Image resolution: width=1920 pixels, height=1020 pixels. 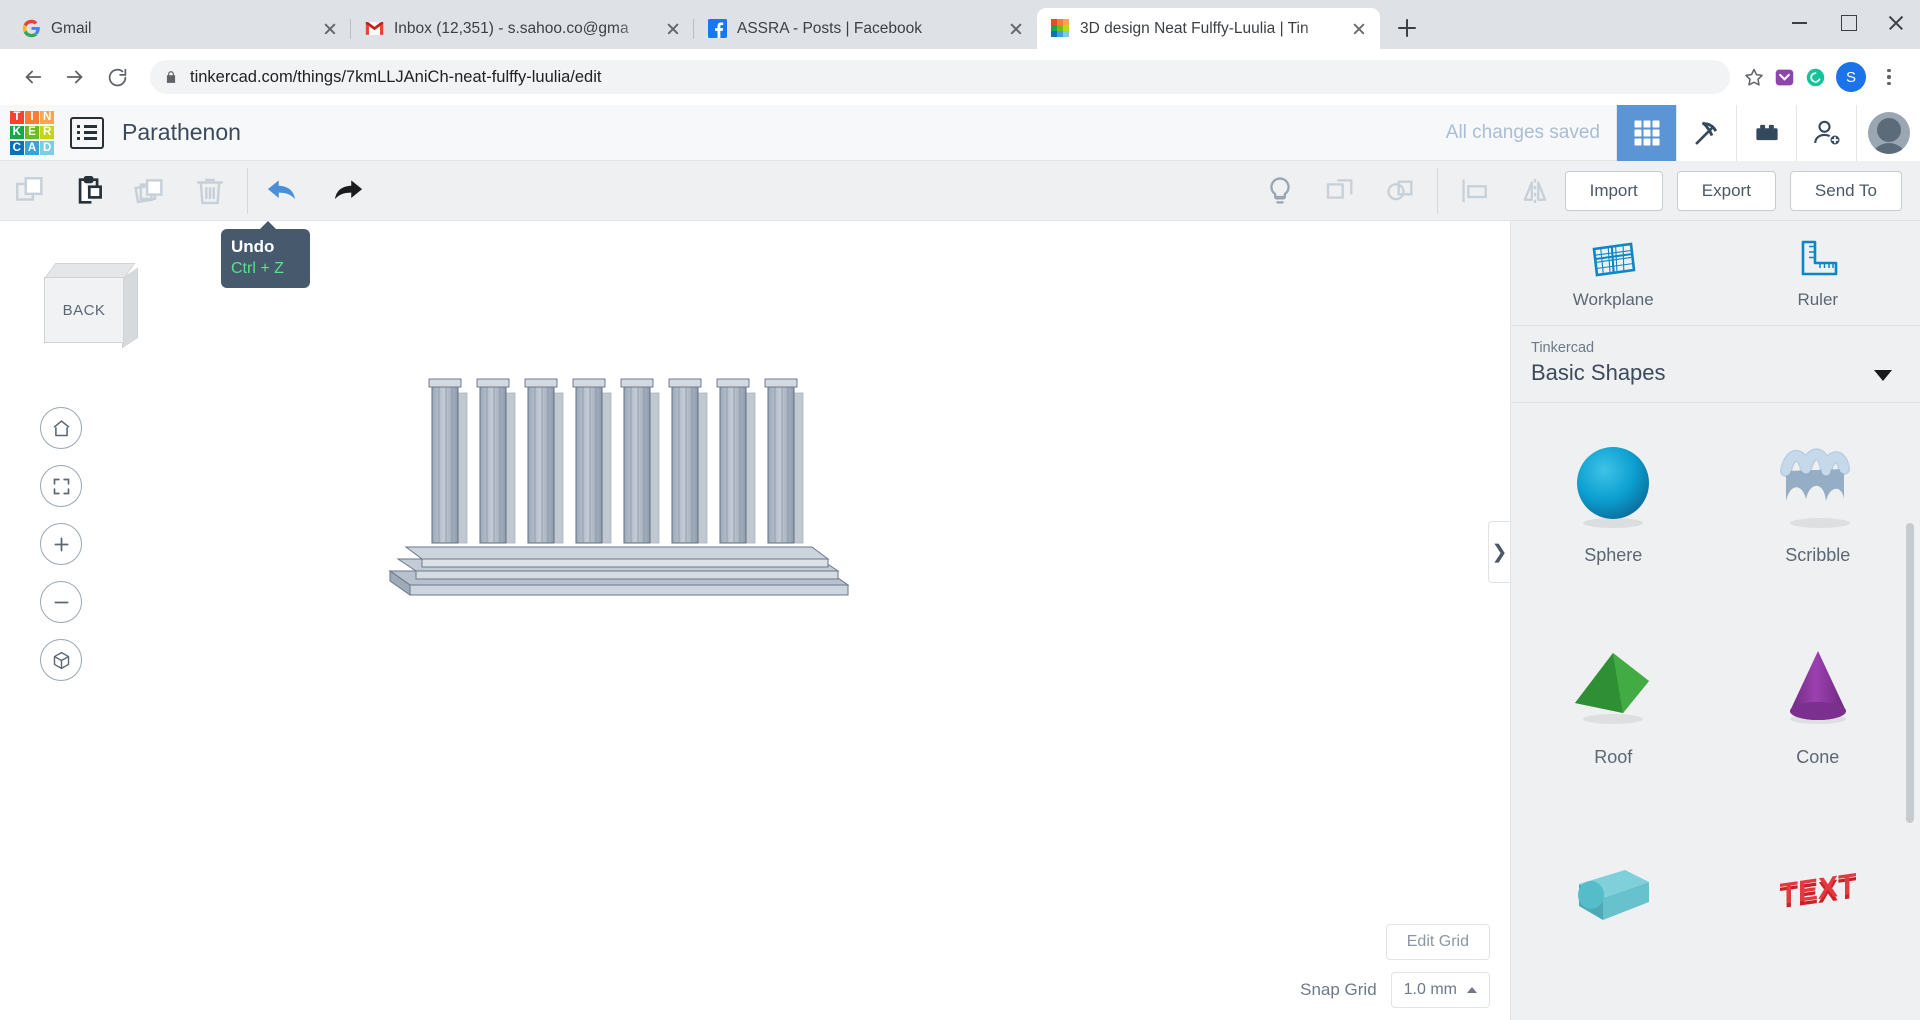 I want to click on duplicate-button, so click(x=150, y=191).